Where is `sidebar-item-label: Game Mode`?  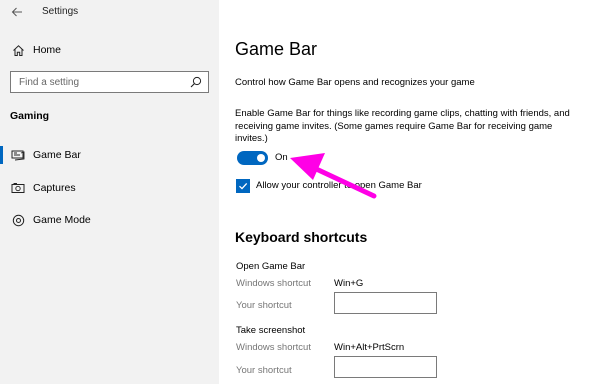
sidebar-item-label: Game Mode is located at coordinates (62, 220).